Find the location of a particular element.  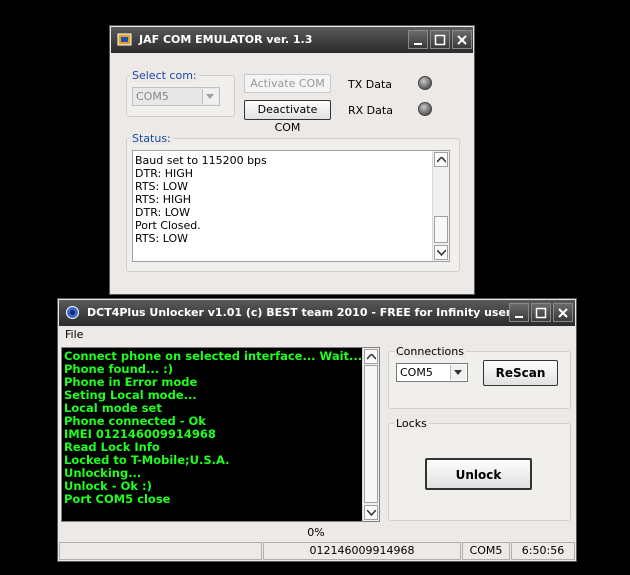

progress-text: 0% is located at coordinates (316, 532).